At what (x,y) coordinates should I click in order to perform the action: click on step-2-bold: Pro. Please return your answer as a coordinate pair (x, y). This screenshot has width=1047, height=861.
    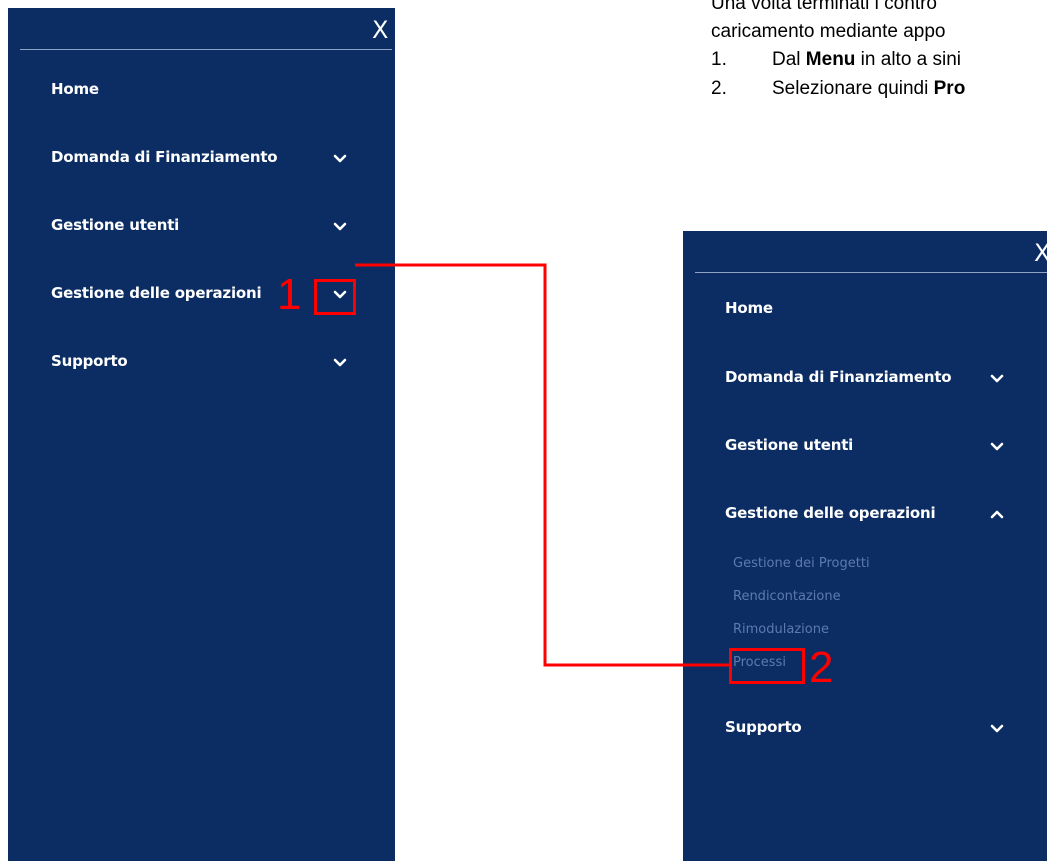
    Looking at the image, I should click on (949, 88).